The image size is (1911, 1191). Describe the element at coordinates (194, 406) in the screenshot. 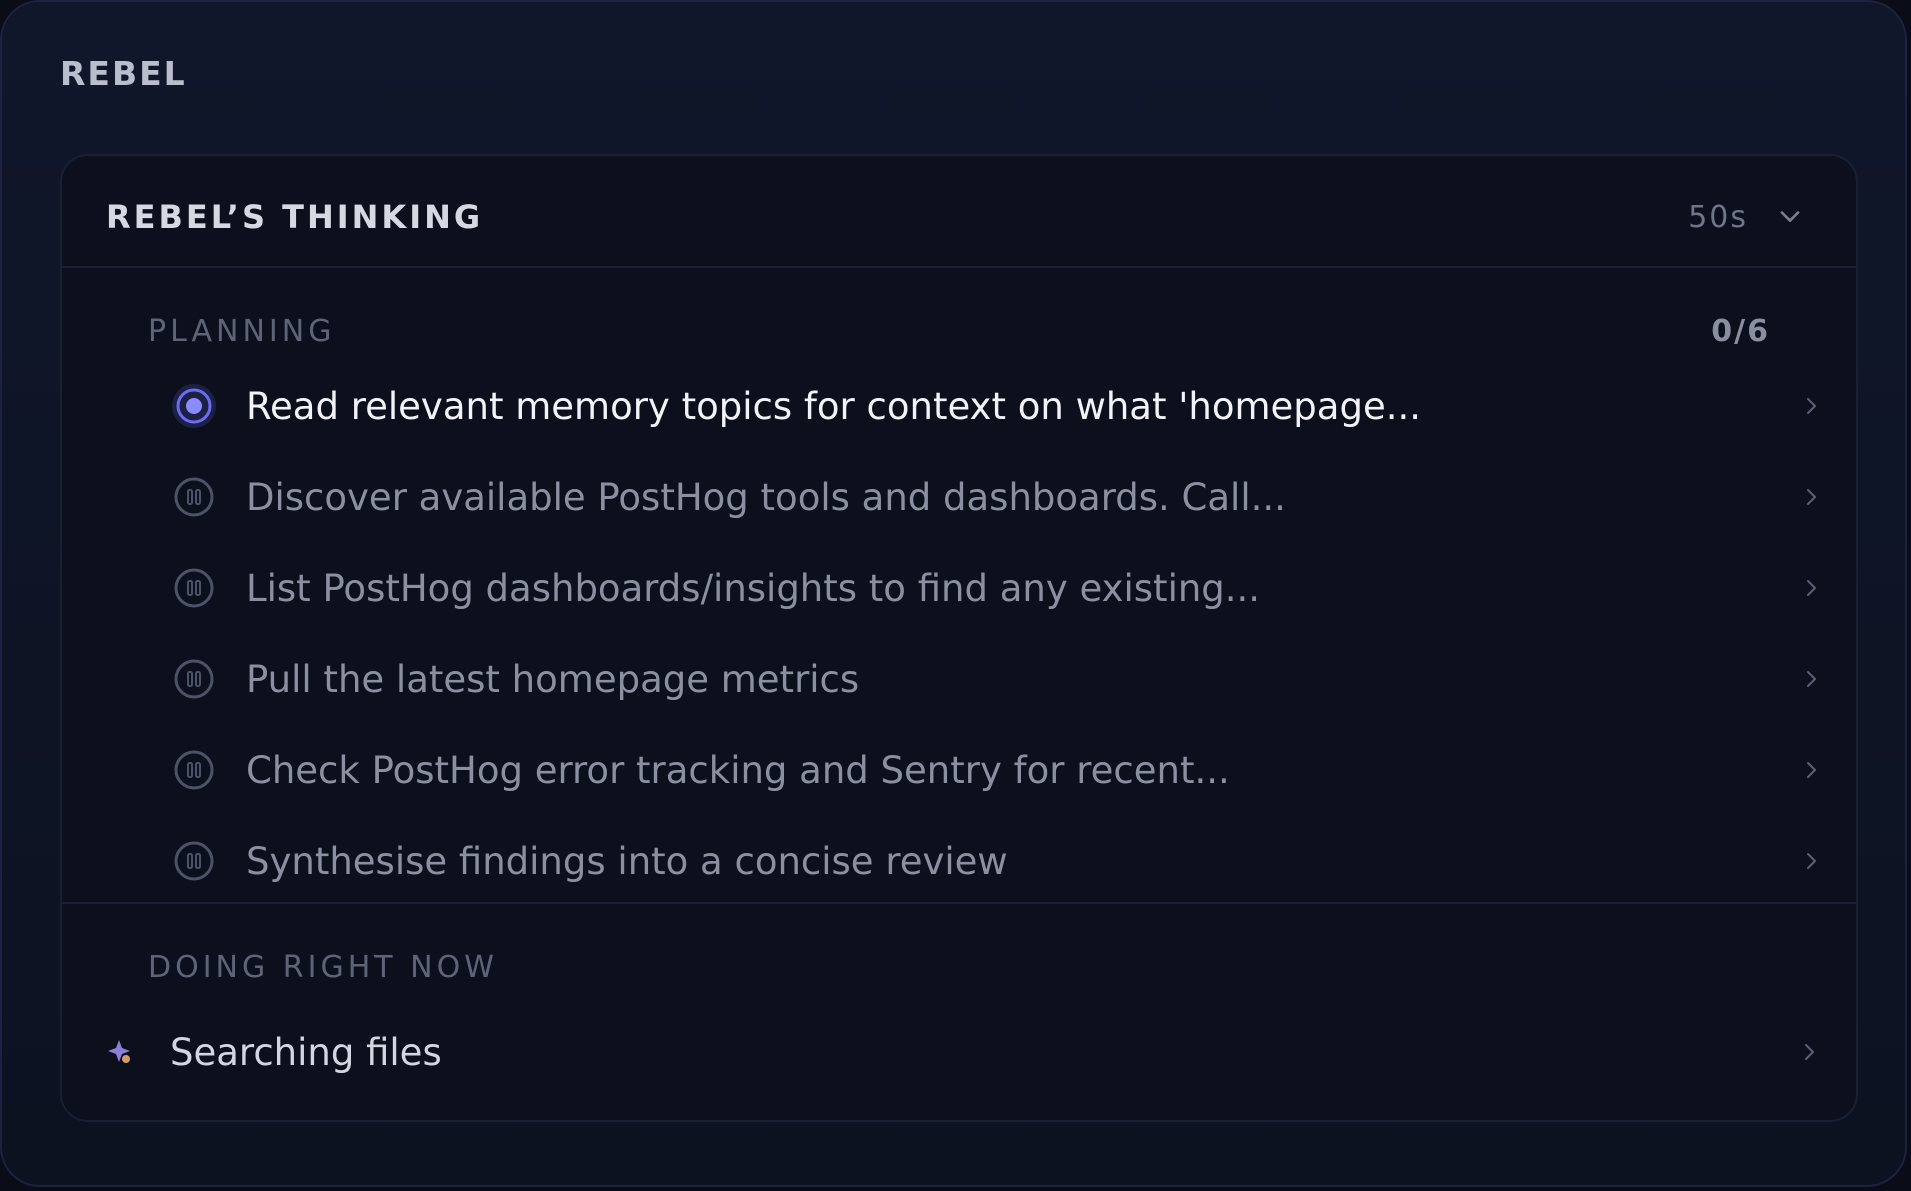

I see `in-progress-icon` at that location.